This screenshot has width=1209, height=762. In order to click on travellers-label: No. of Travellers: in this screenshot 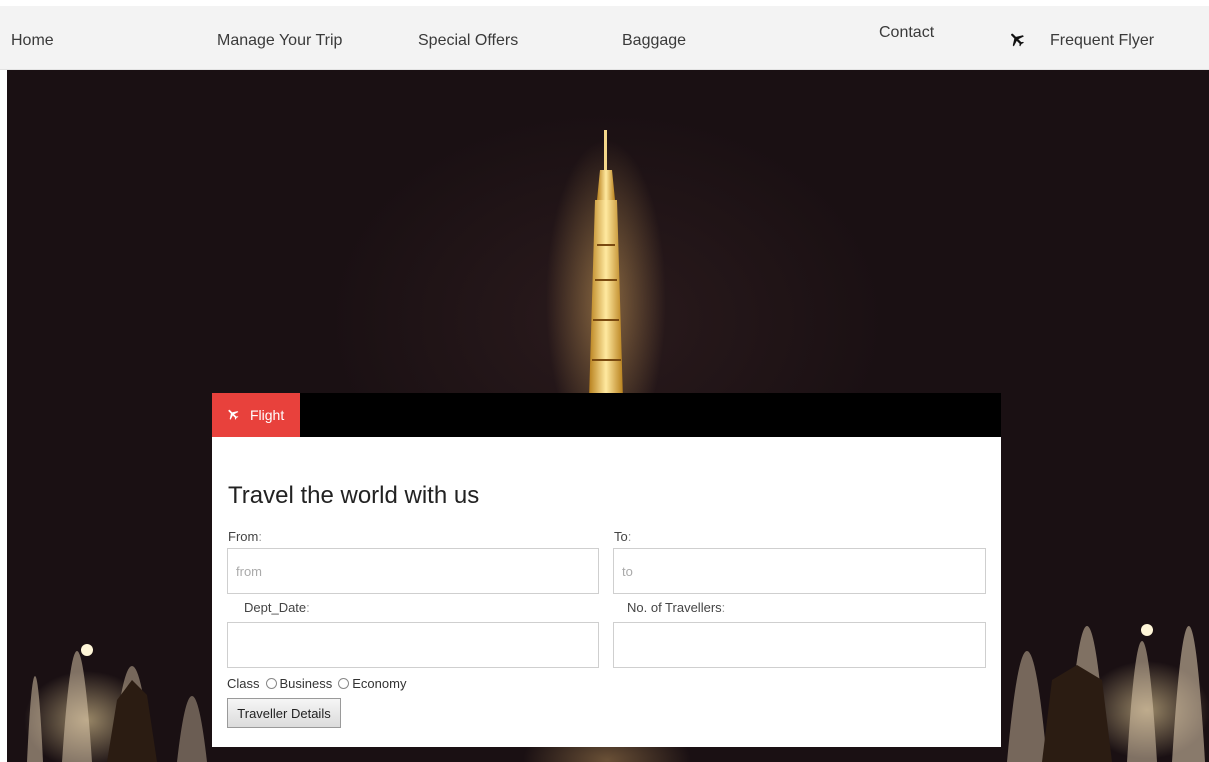, I will do `click(676, 607)`.